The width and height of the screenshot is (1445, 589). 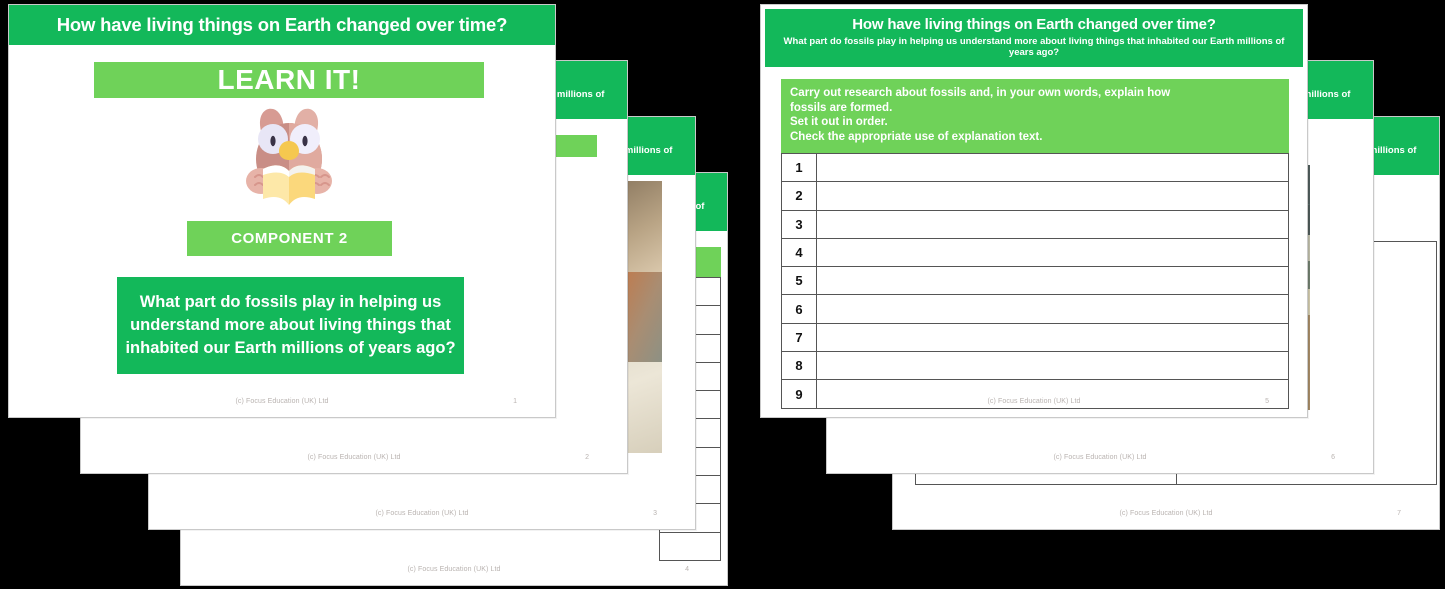 I want to click on row-number: 1, so click(x=799, y=168).